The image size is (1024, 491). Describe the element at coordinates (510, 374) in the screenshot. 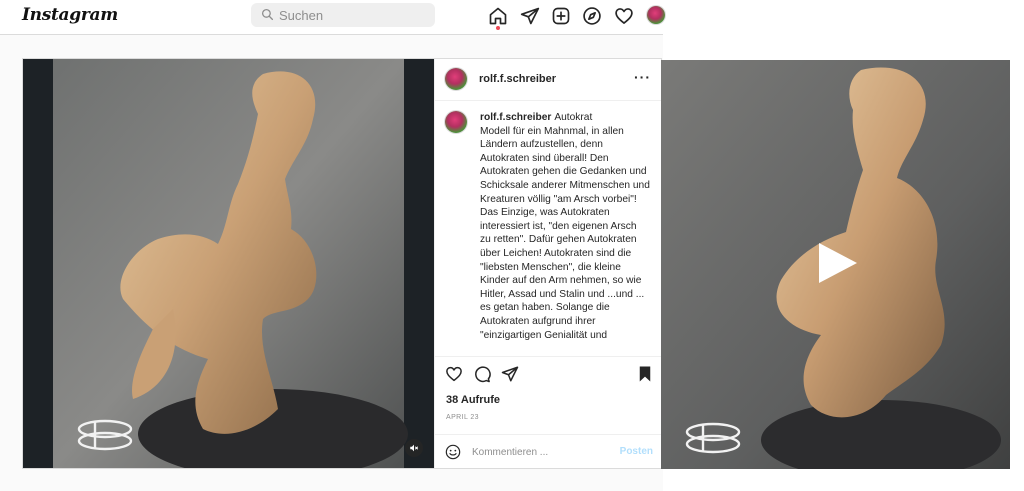

I see `share-icon` at that location.